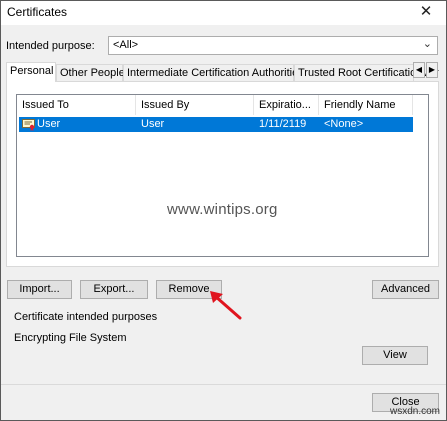  Describe the element at coordinates (405, 289) in the screenshot. I see `advanced-button: Advanced` at that location.